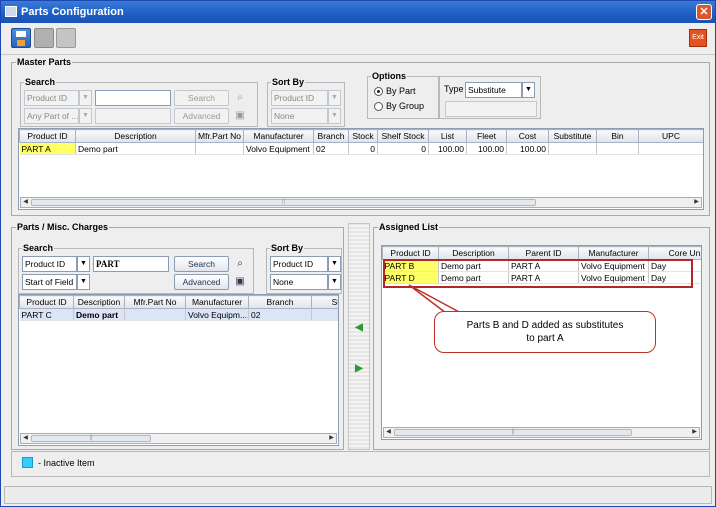  I want to click on search-input: PART, so click(131, 264).